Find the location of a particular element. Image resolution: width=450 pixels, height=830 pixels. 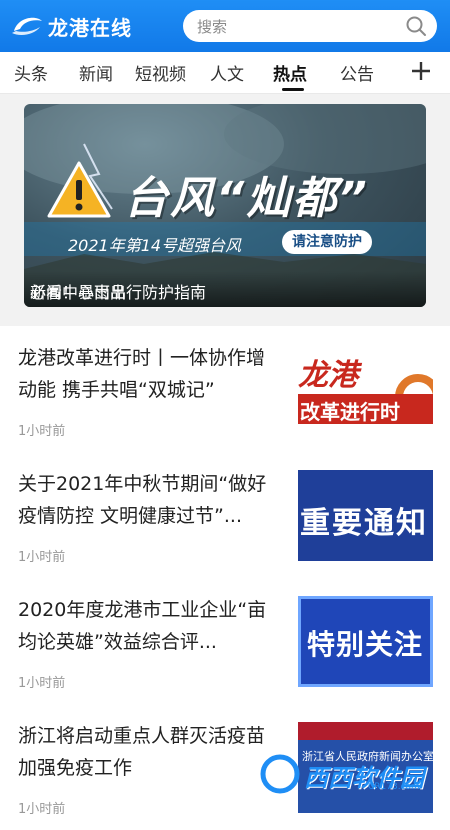

curtain-graphic is located at coordinates (365, 731).